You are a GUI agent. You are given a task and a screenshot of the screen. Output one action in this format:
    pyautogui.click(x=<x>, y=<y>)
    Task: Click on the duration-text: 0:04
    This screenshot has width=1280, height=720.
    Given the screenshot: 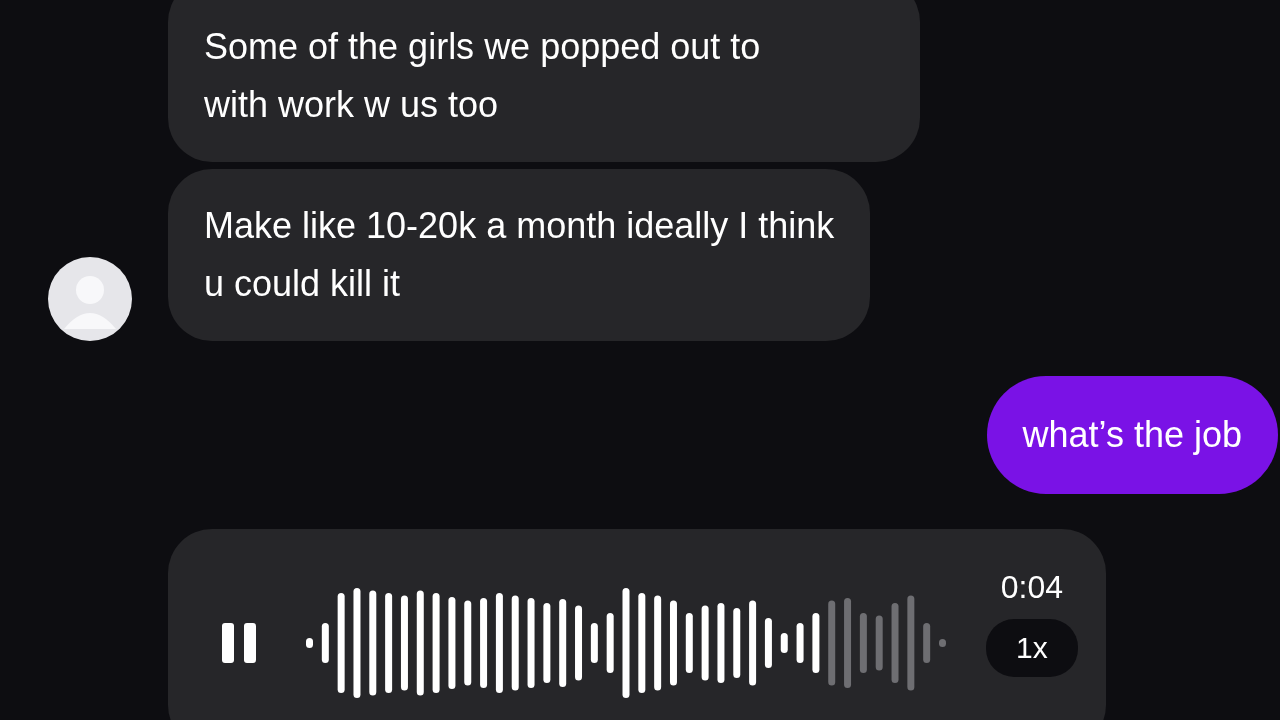 What is the action you would take?
    pyautogui.click(x=1031, y=587)
    